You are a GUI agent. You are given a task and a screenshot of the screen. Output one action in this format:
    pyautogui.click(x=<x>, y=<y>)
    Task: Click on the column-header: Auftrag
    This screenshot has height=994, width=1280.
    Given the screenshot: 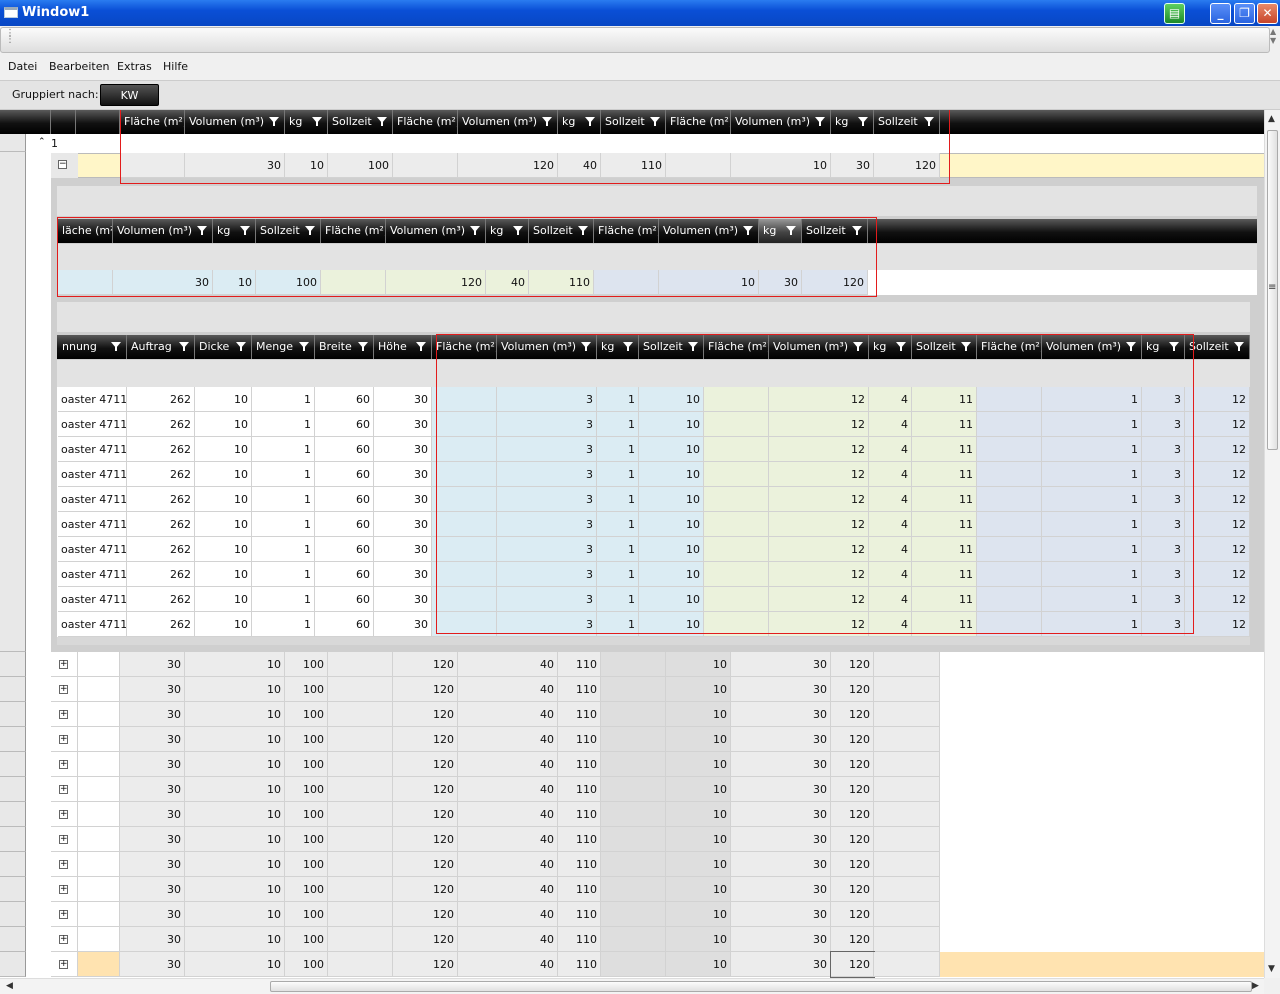 What is the action you would take?
    pyautogui.click(x=161, y=347)
    